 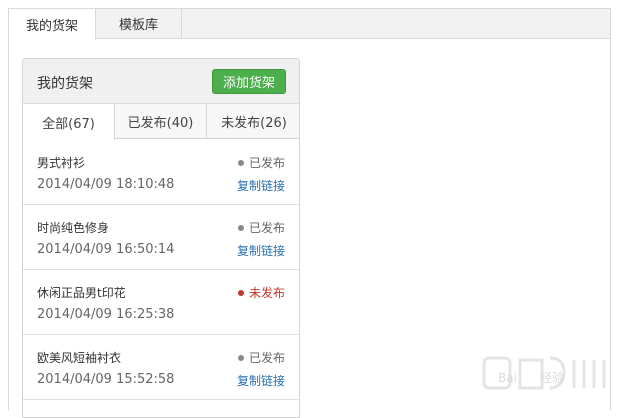 What do you see at coordinates (266, 293) in the screenshot?
I see `status-label: 未发布` at bounding box center [266, 293].